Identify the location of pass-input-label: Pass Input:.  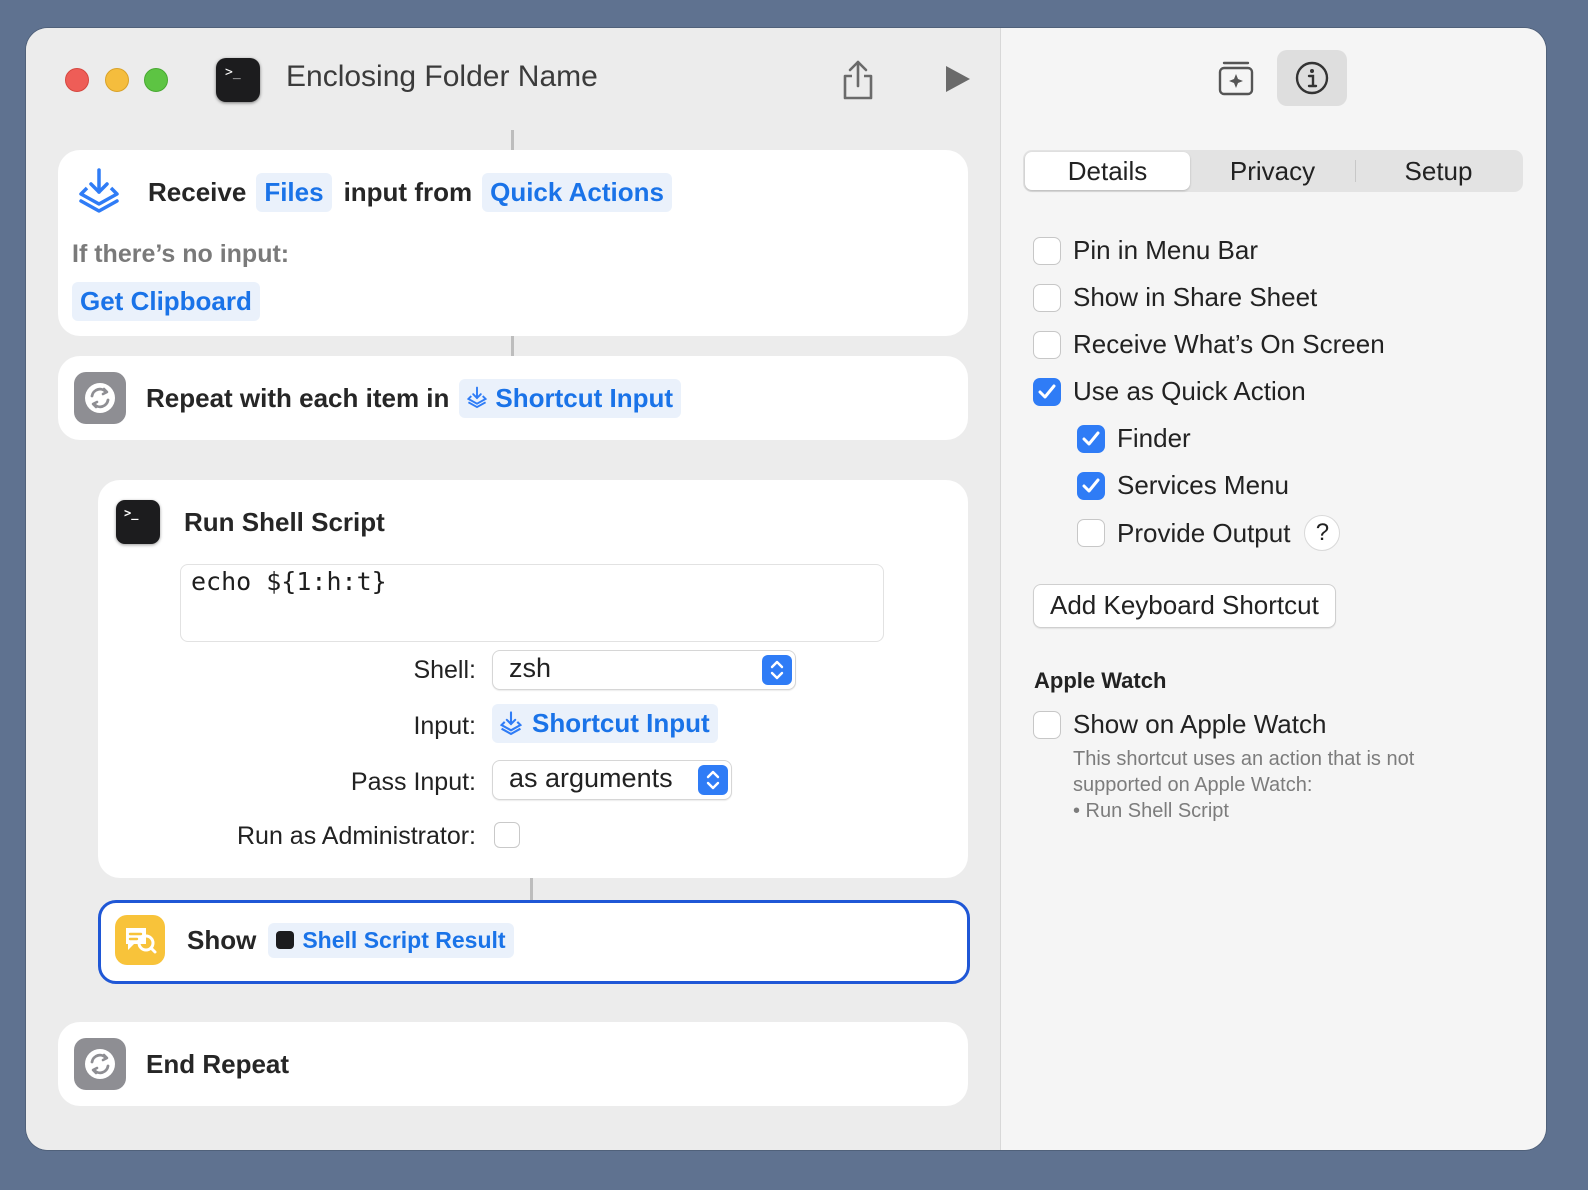
(413, 782).